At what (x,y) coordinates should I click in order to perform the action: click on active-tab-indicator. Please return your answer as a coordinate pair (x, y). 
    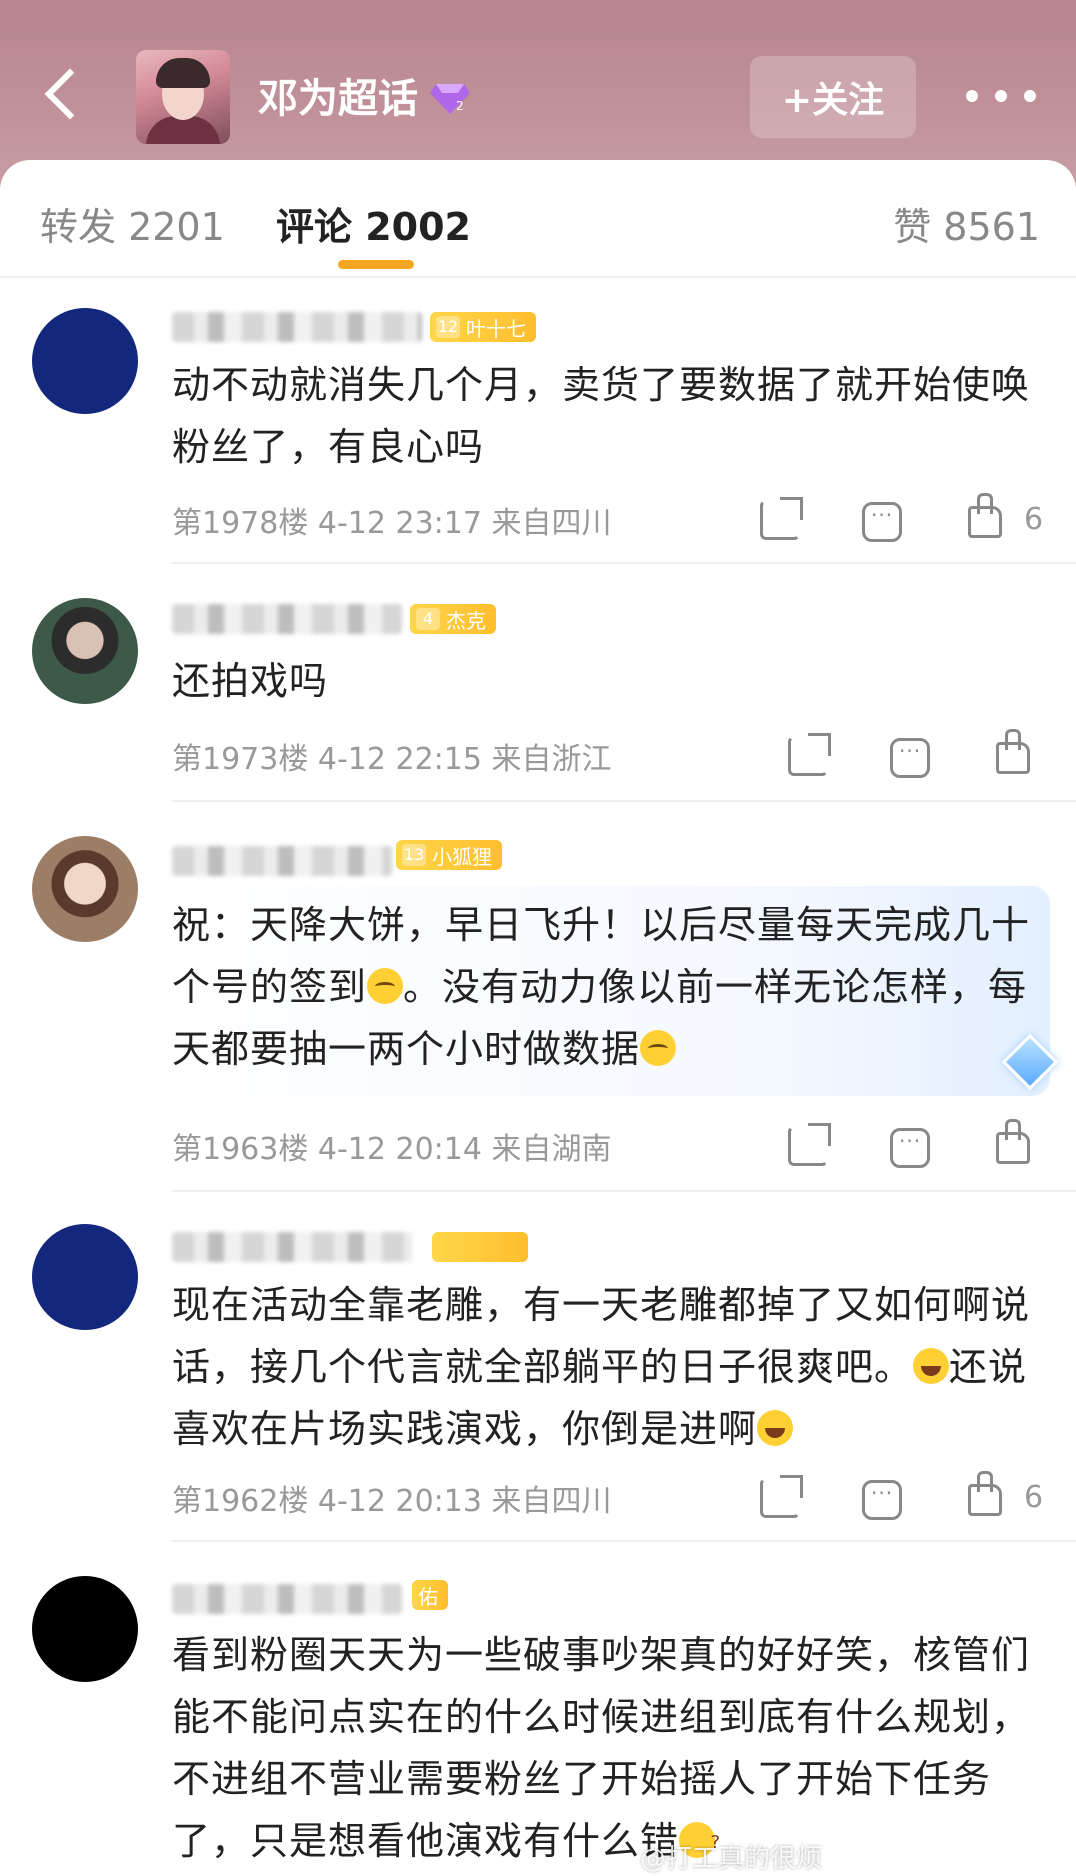
    Looking at the image, I should click on (376, 264).